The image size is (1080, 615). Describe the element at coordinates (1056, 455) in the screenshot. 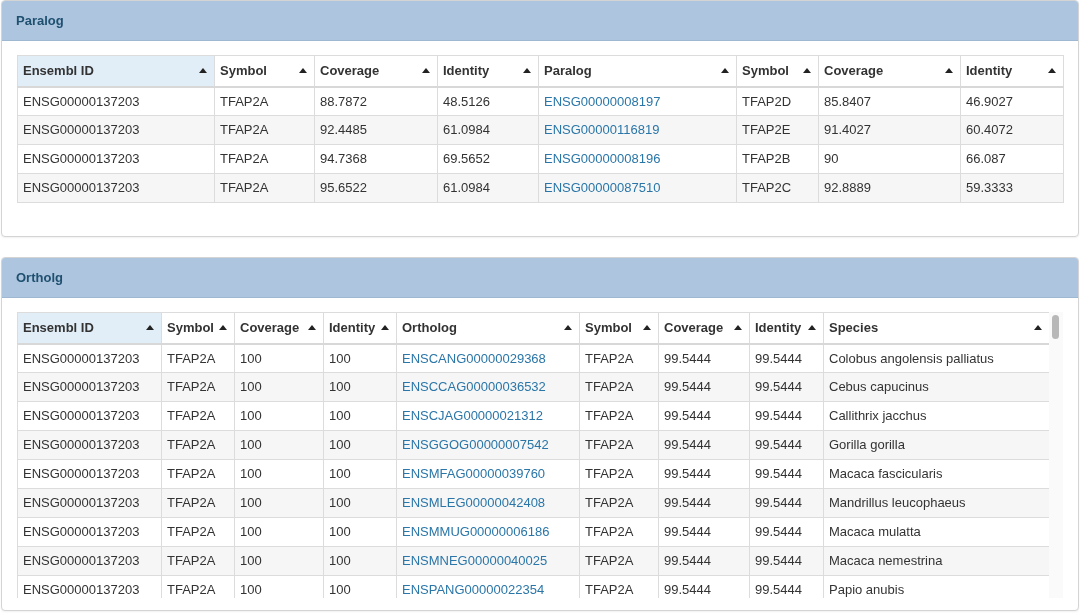

I see `scrollbar` at that location.